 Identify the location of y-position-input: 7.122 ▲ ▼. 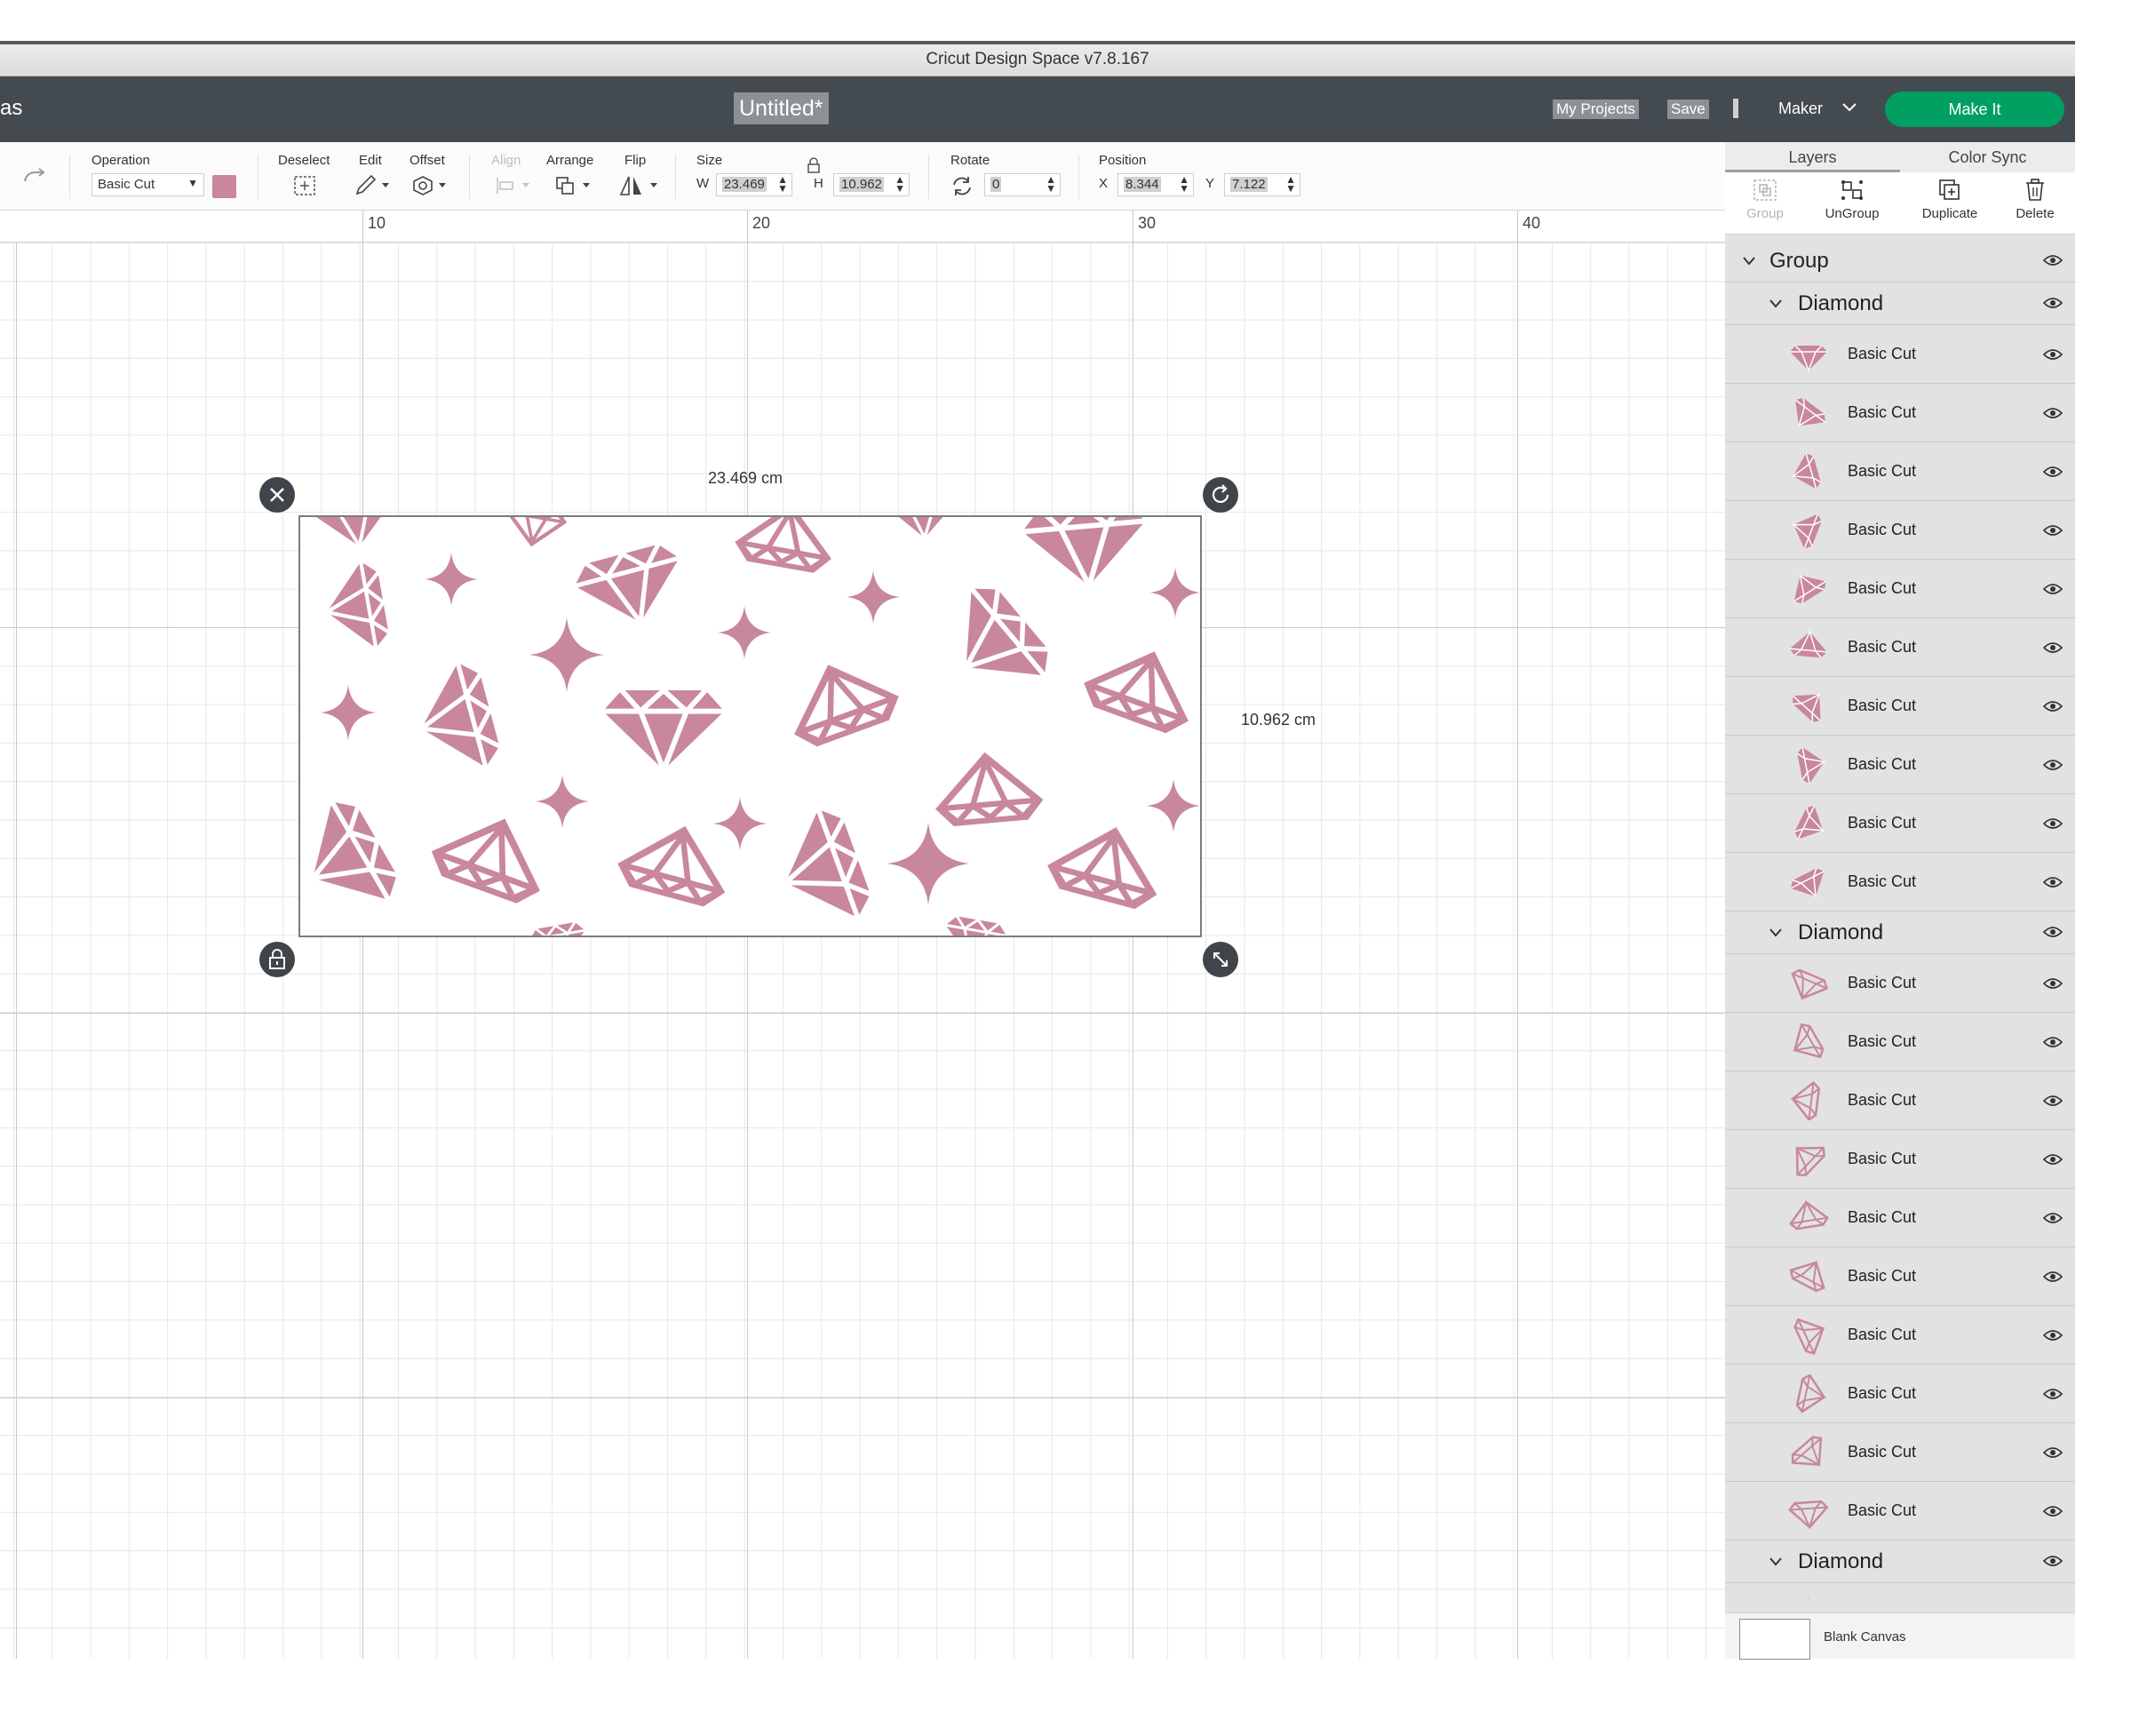
(1262, 184).